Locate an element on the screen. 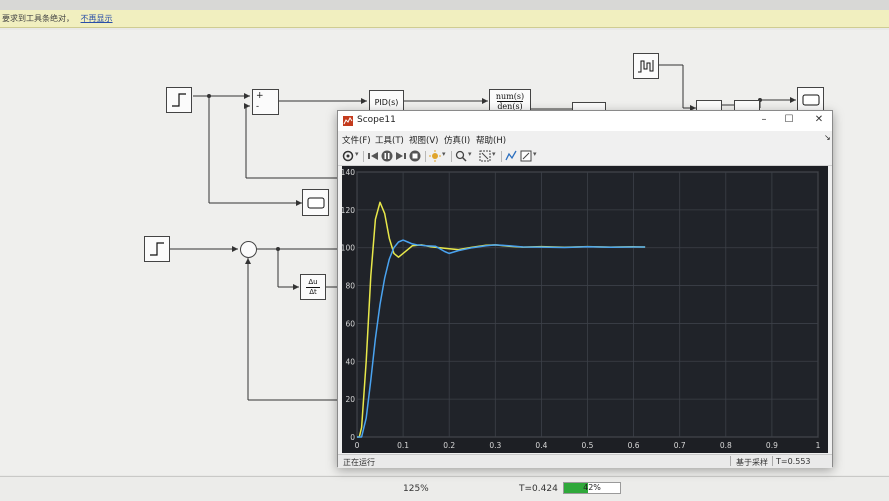 The image size is (889, 501). zoom-icon is located at coordinates (461, 156).